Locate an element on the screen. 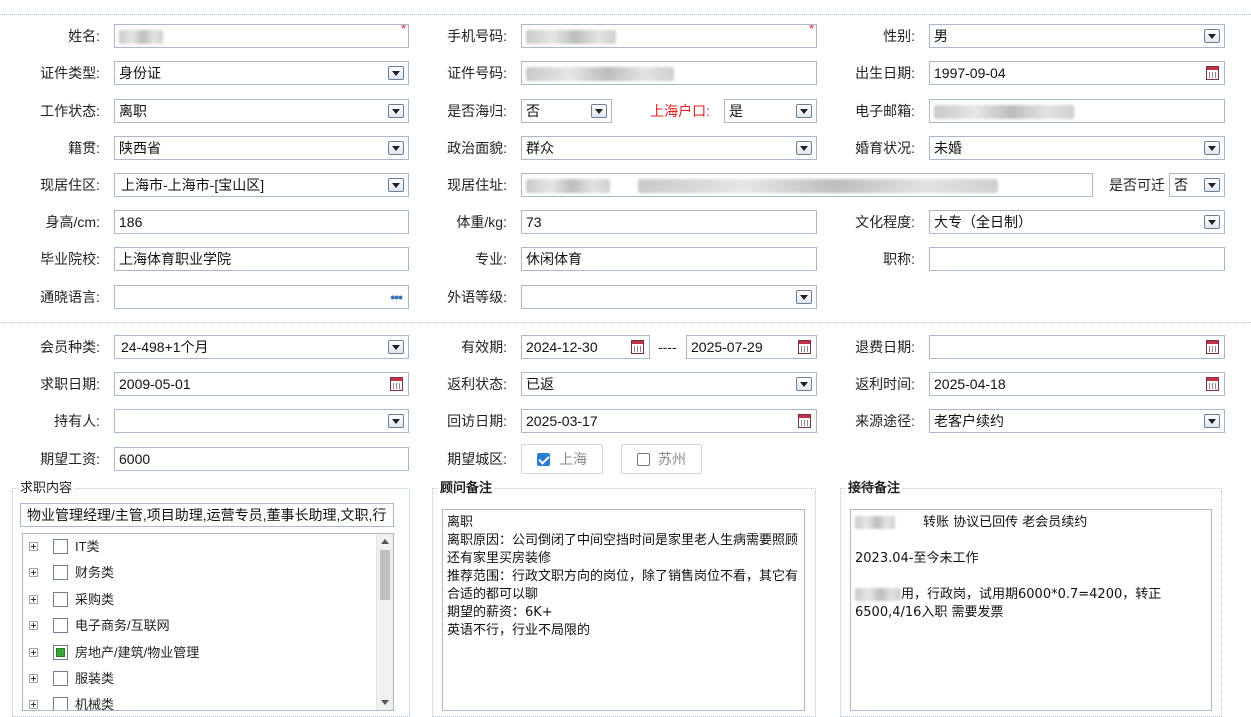 The image size is (1251, 717). major-label: 专业: is located at coordinates (491, 259).